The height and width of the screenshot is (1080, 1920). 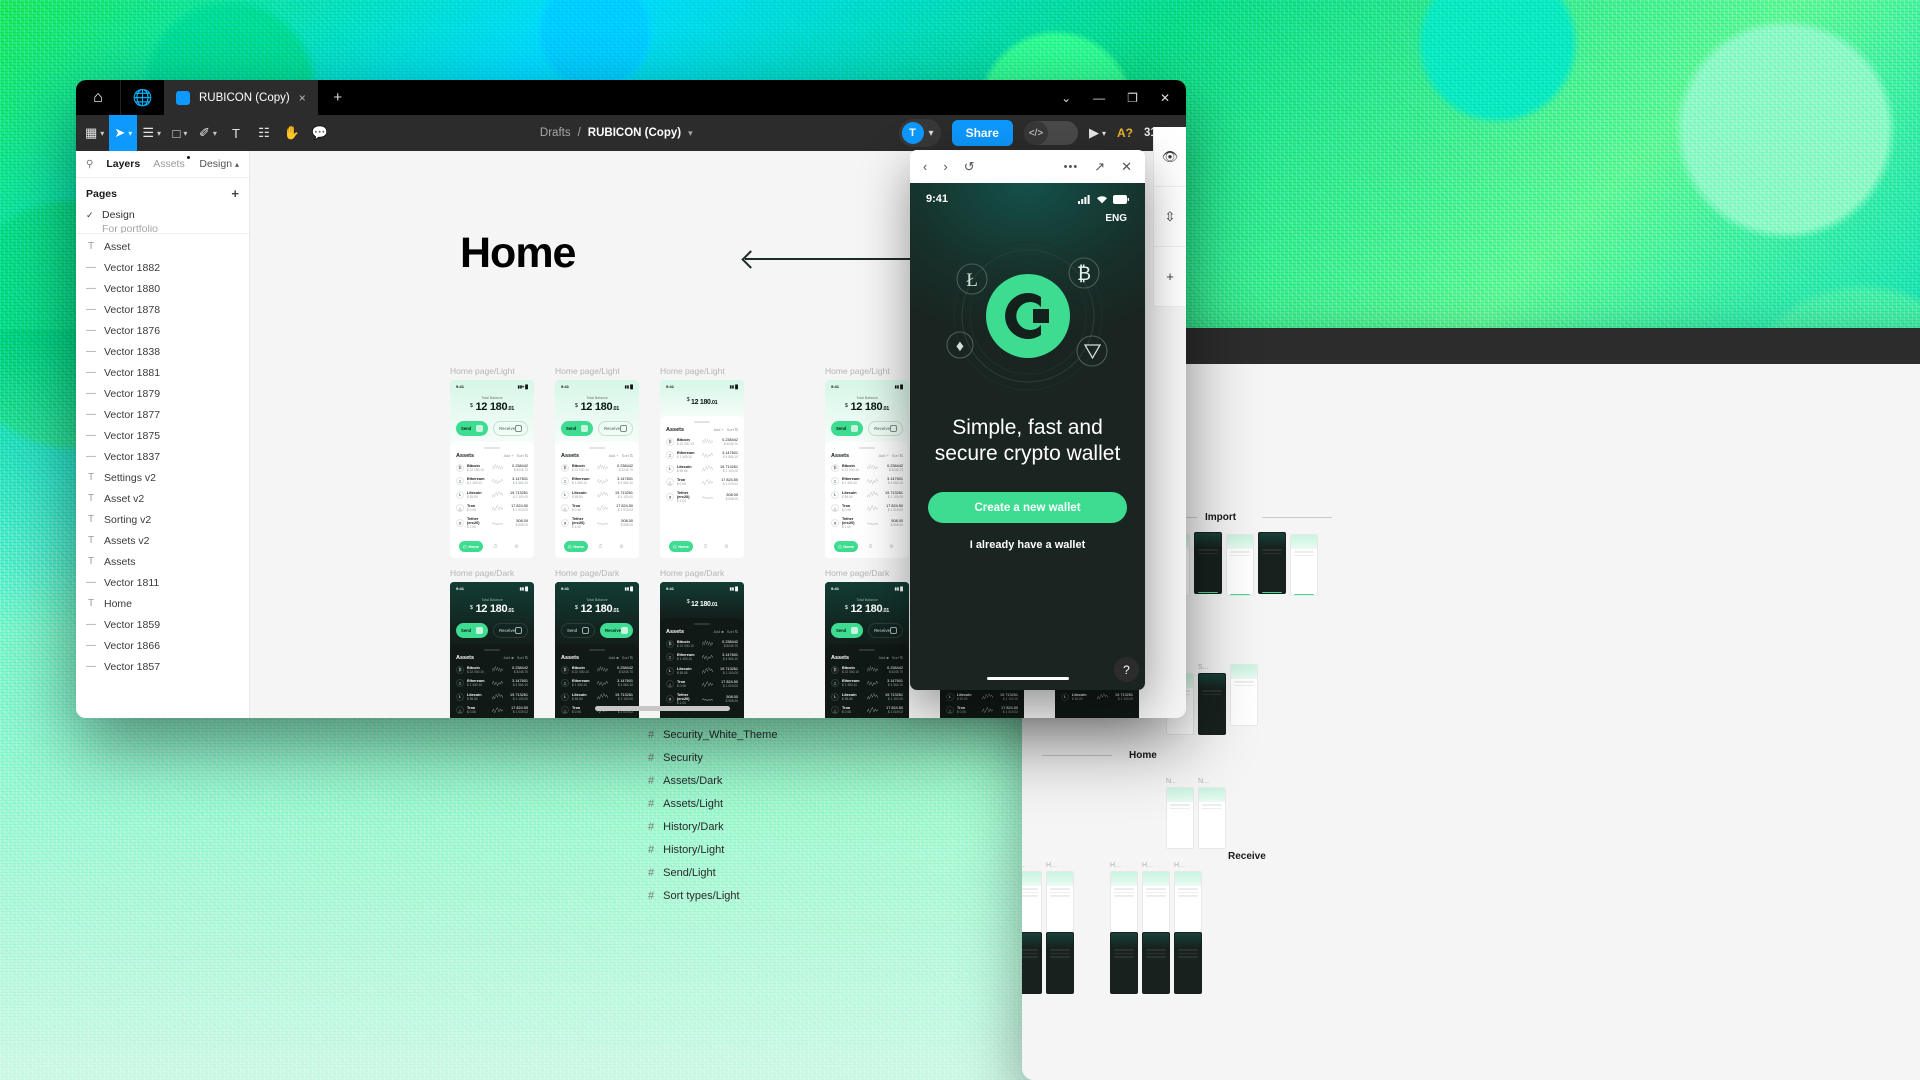 I want to click on layer-item: — Vector 1876, so click(x=162, y=330).